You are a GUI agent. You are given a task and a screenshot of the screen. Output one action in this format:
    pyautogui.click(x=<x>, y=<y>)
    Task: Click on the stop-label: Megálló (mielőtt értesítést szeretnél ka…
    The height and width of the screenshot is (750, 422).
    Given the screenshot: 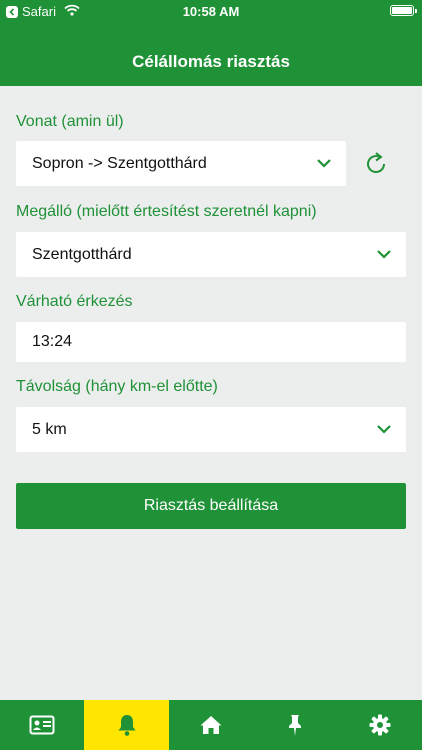 What is the action you would take?
    pyautogui.click(x=166, y=211)
    